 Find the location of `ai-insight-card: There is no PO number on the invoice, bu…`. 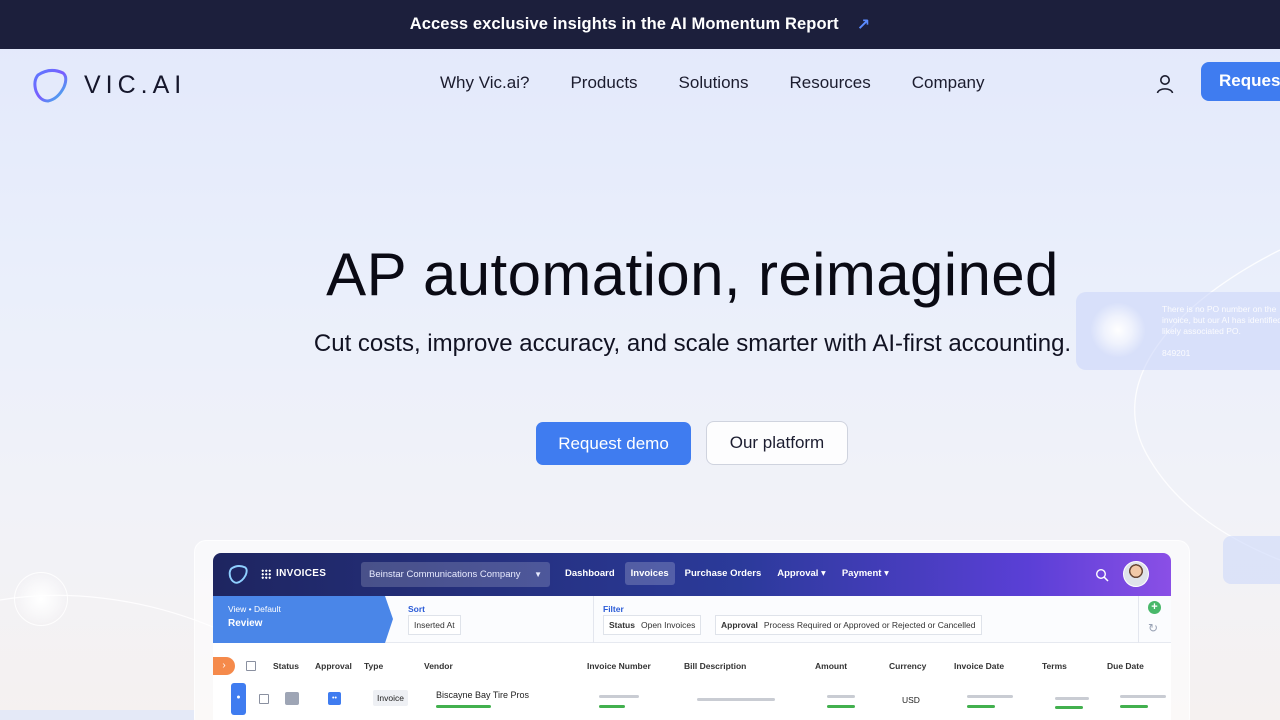

ai-insight-card: There is no PO number on the invoice, bu… is located at coordinates (1178, 331).